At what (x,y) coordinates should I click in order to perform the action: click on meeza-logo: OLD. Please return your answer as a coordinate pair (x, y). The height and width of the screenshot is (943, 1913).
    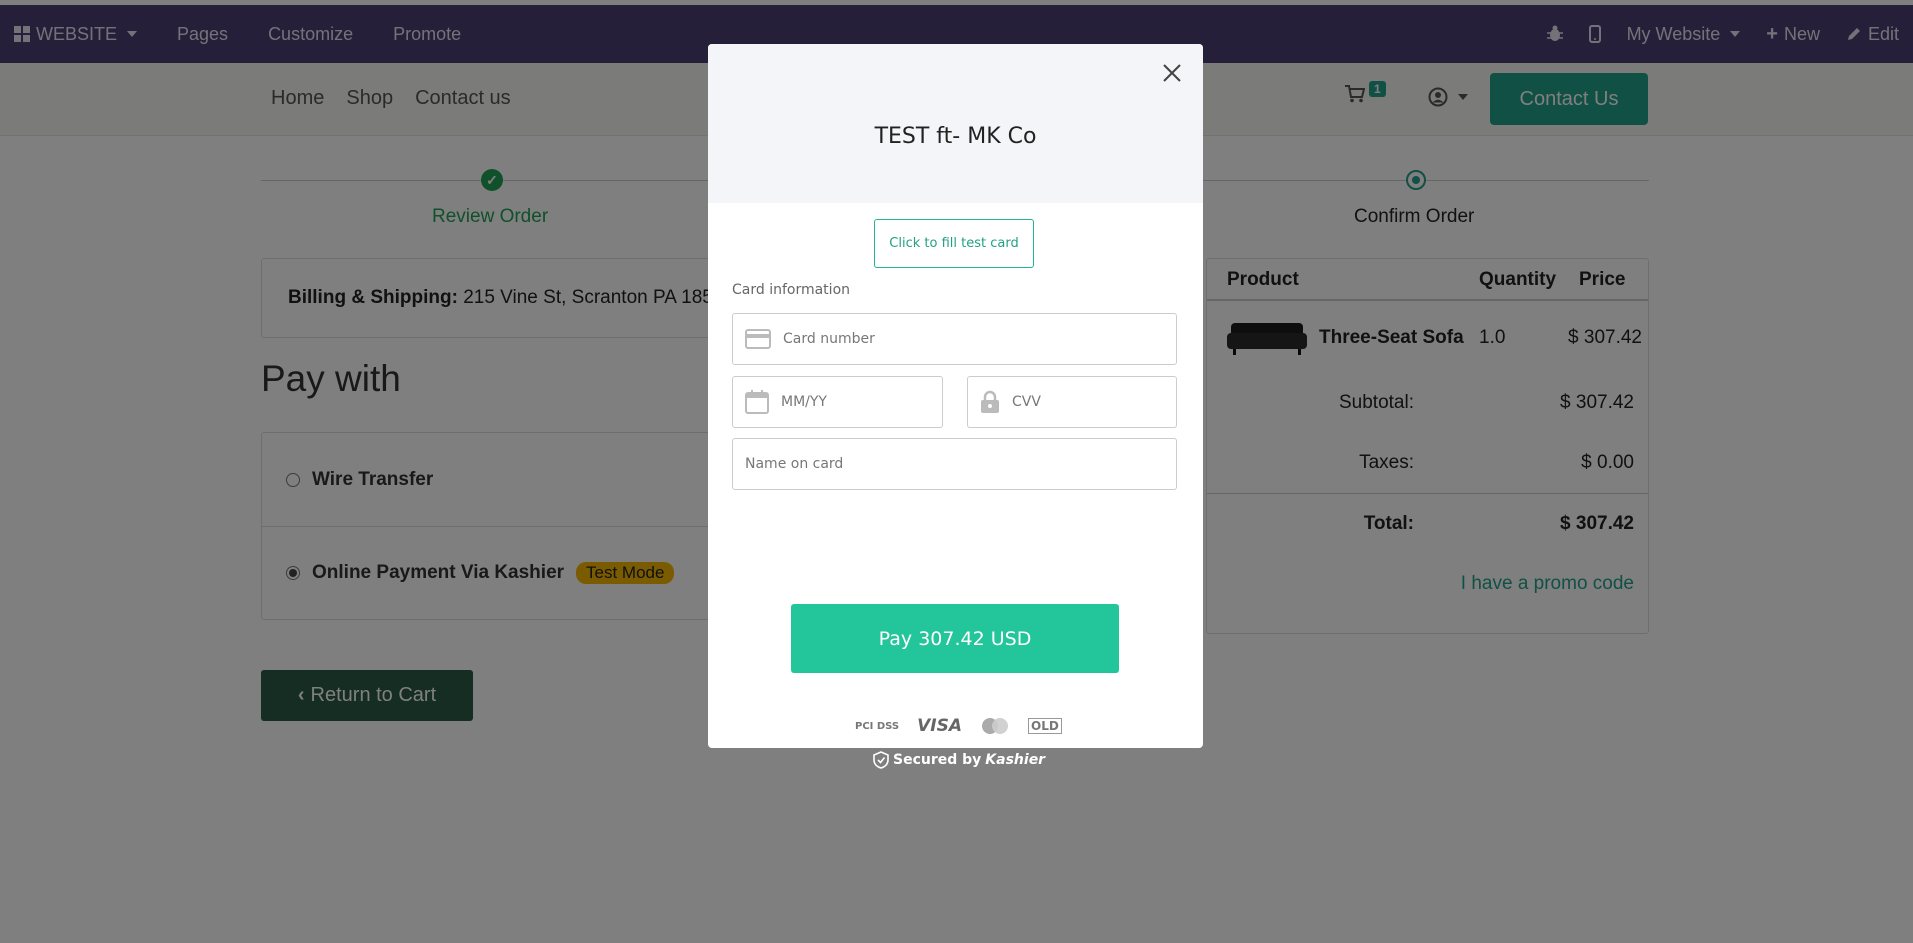
    Looking at the image, I should click on (1045, 726).